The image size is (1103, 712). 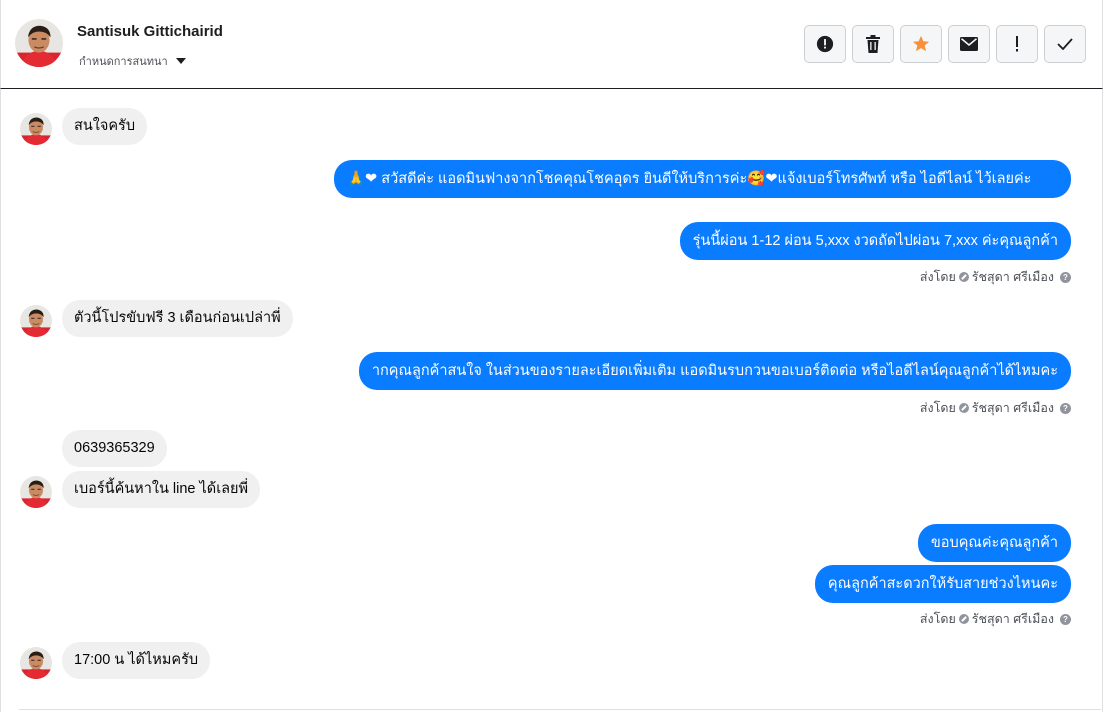 What do you see at coordinates (114, 448) in the screenshot?
I see `incoming-message: 0639365329` at bounding box center [114, 448].